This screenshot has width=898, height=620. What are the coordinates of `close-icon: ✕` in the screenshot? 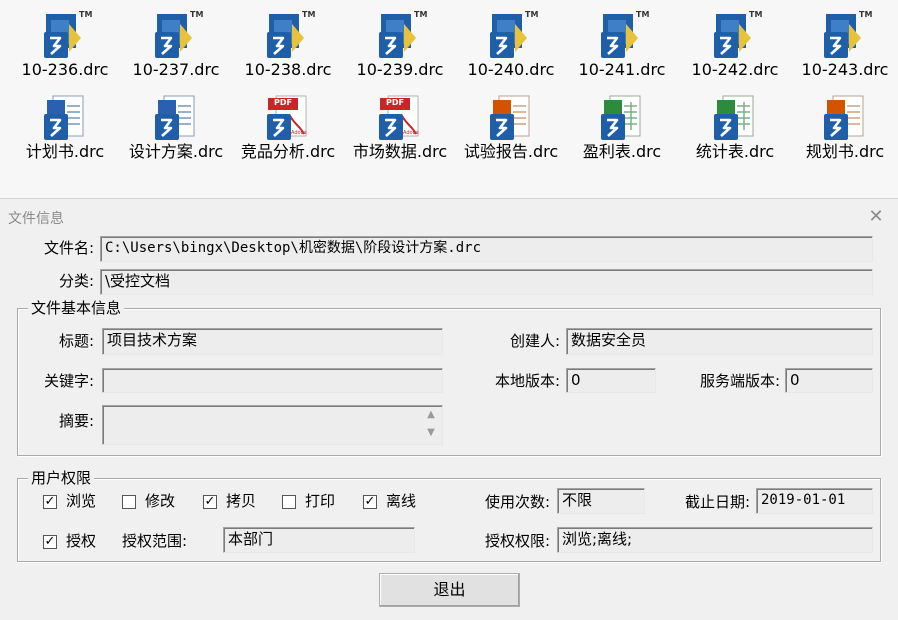 It's located at (876, 218).